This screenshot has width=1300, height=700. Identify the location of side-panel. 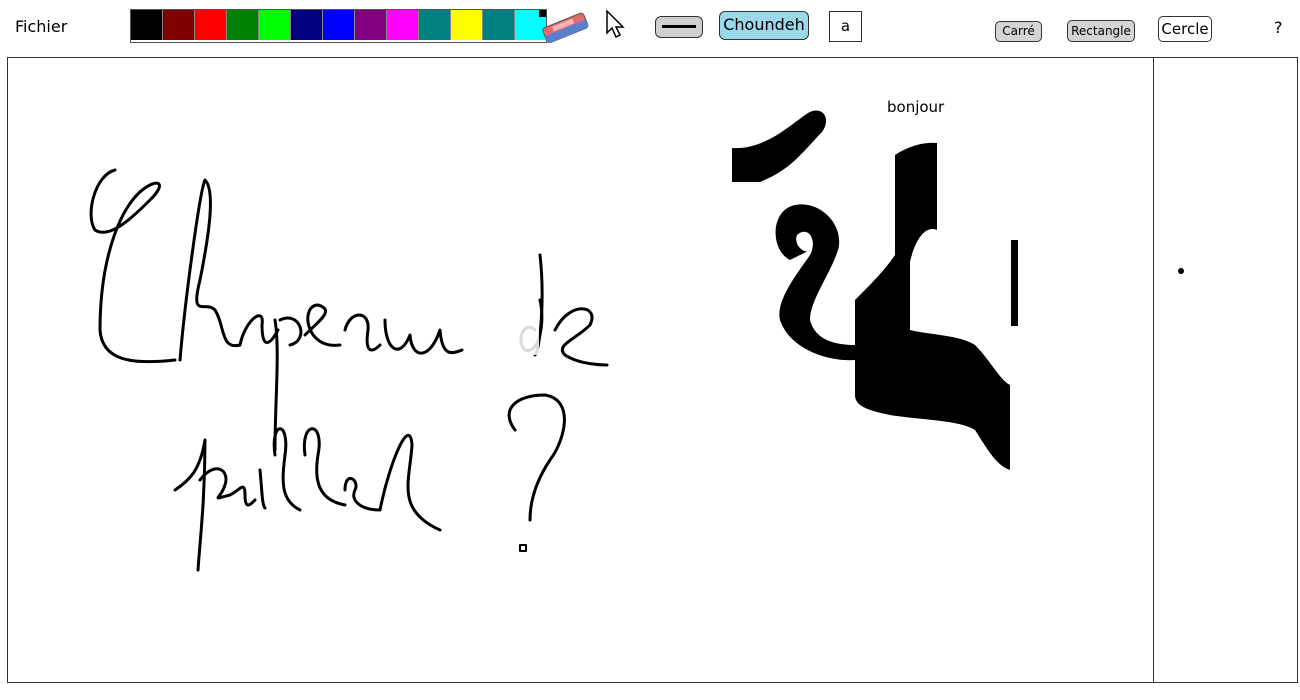
(1225, 369).